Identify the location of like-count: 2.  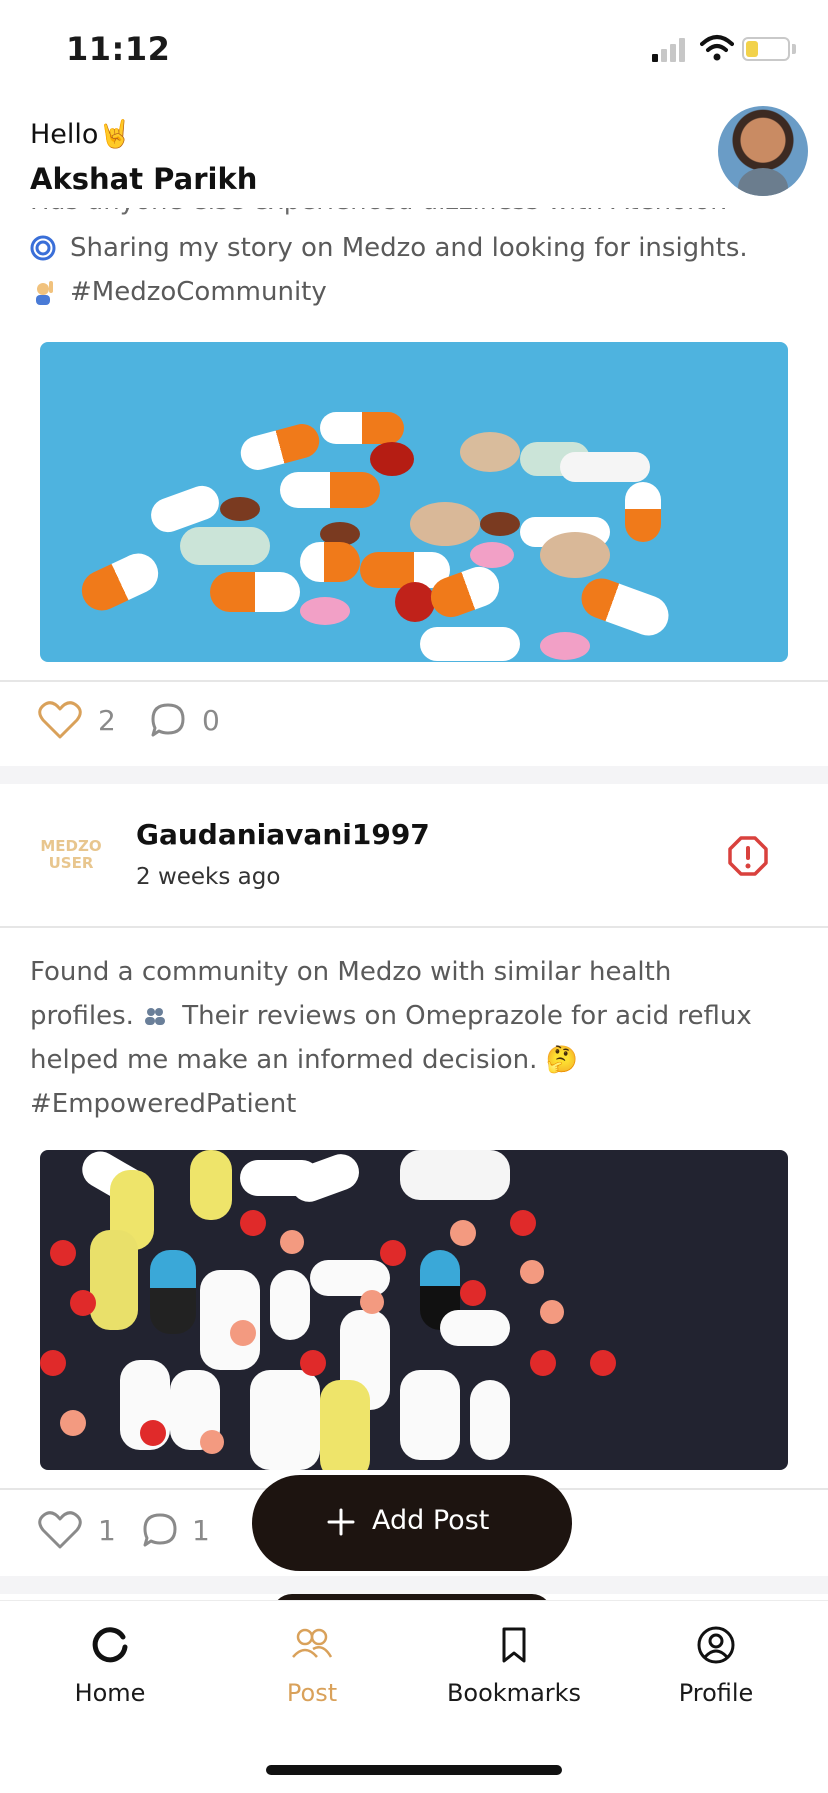
(107, 720).